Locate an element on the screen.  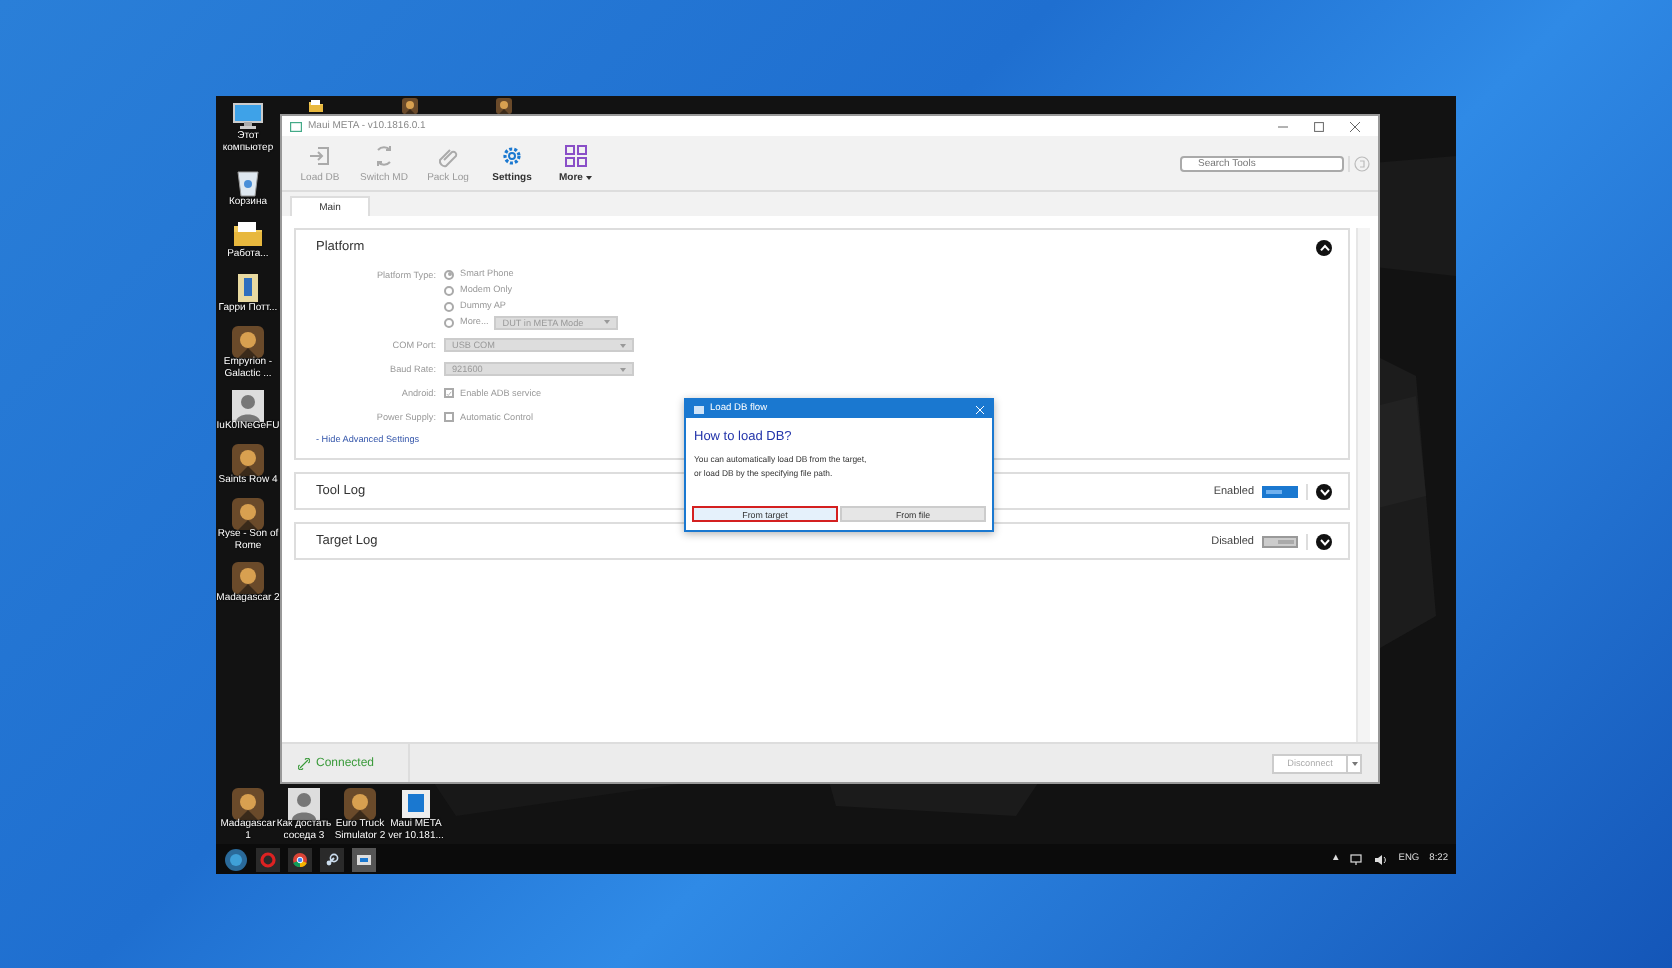
book-icon is located at coordinates (248, 288).